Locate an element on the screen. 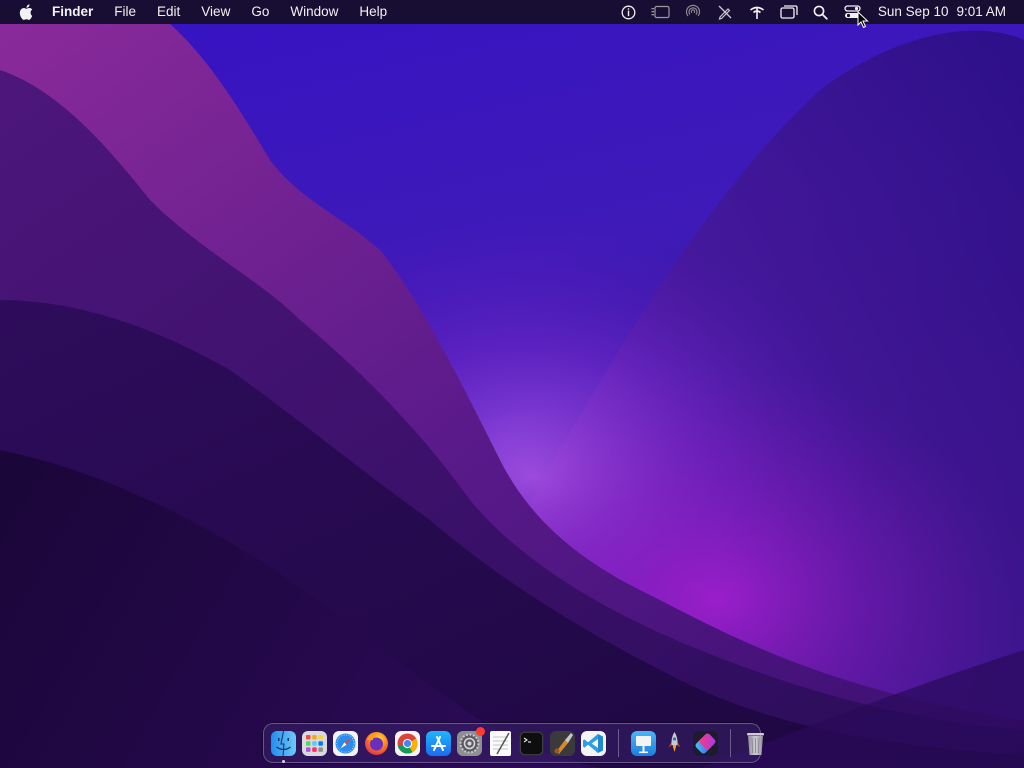 The image size is (1024, 768). screen-mirroring-icon is located at coordinates (661, 12).